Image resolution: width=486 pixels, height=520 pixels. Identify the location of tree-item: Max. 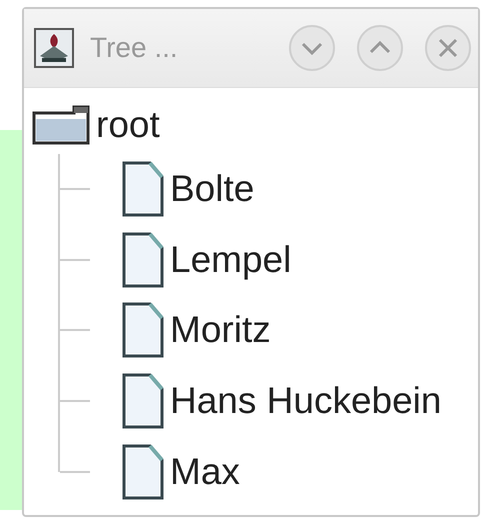
(205, 471).